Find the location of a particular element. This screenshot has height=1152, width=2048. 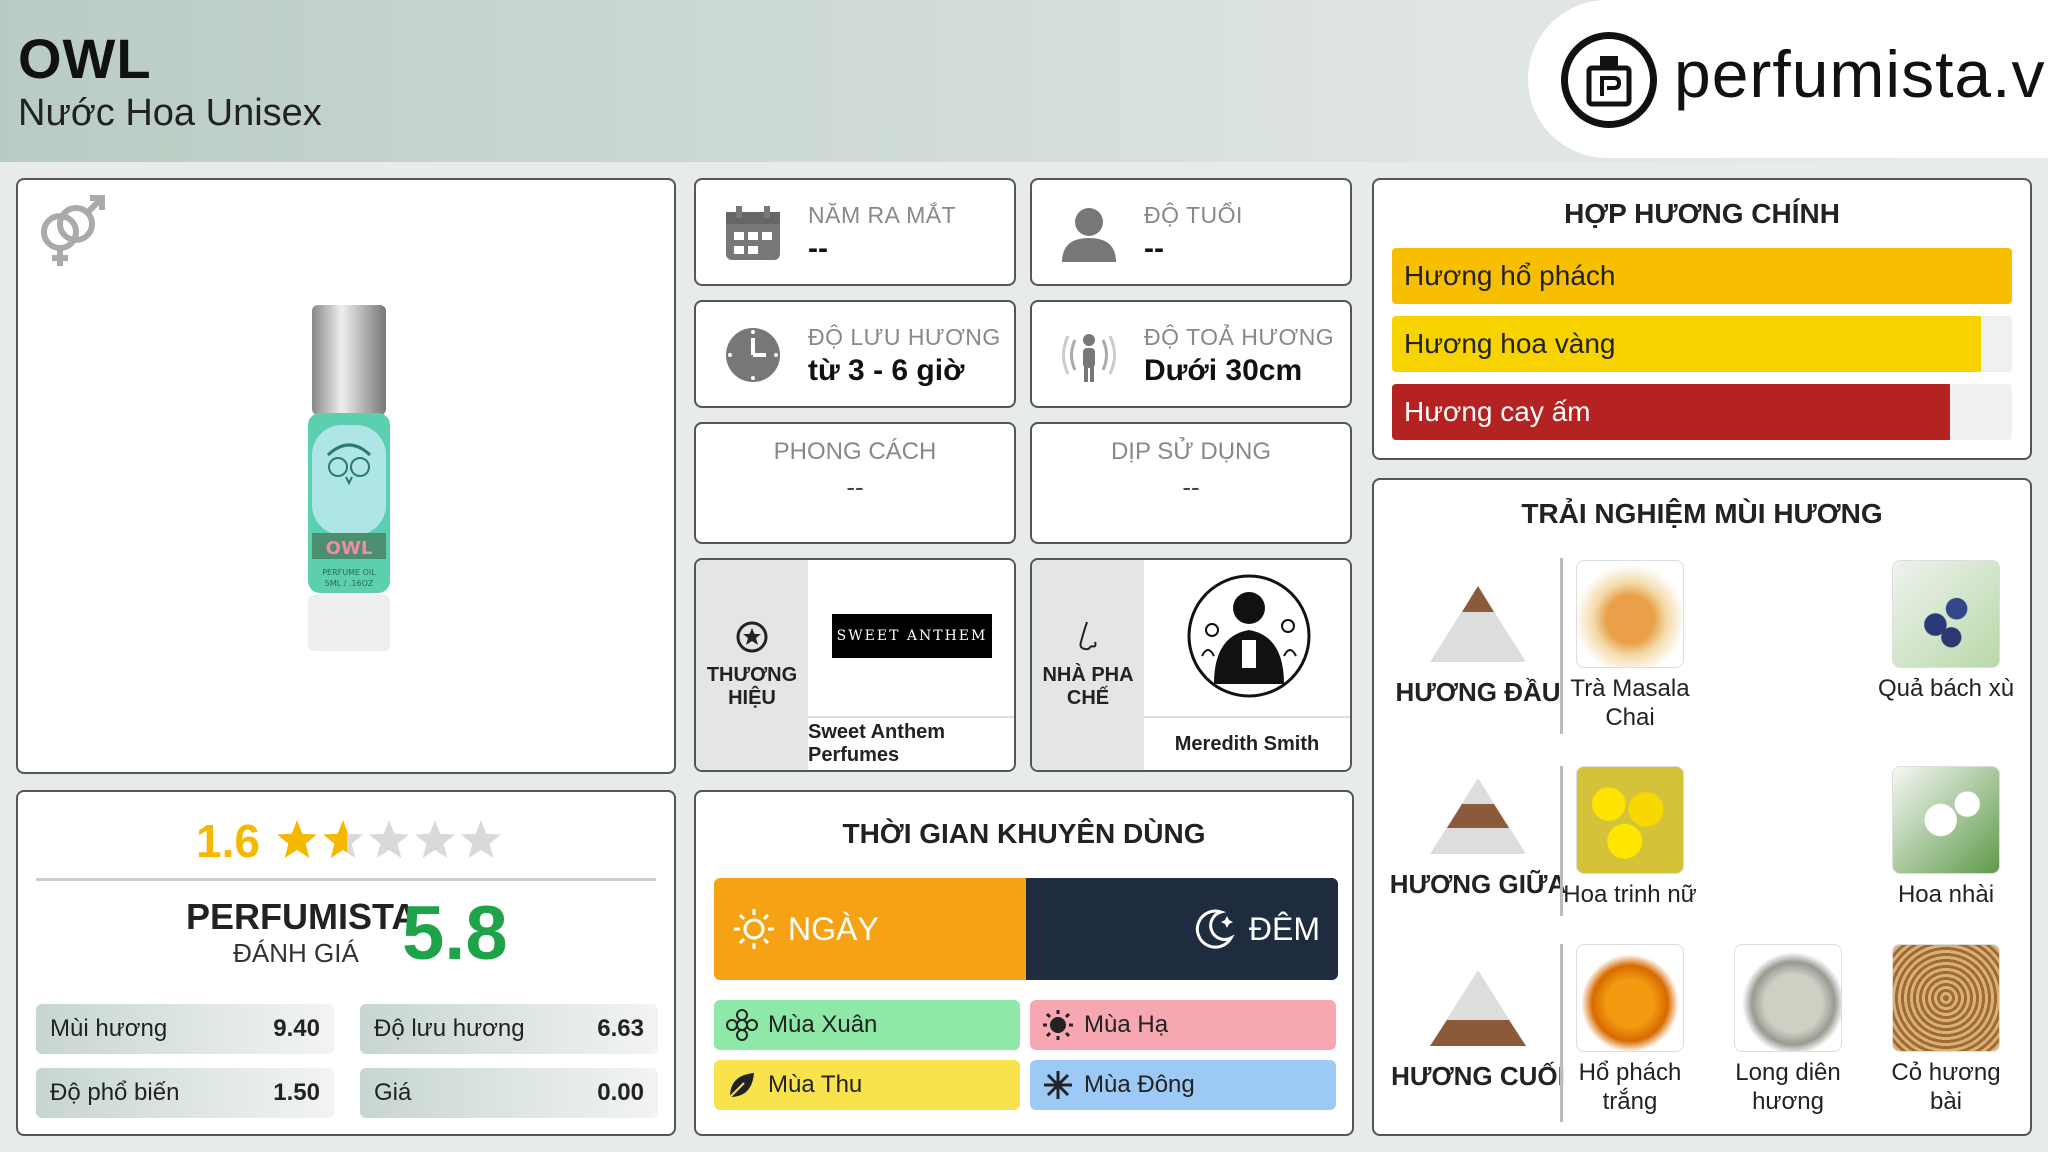

longevity-value: từ 3 - 6 giờ is located at coordinates (886, 370).